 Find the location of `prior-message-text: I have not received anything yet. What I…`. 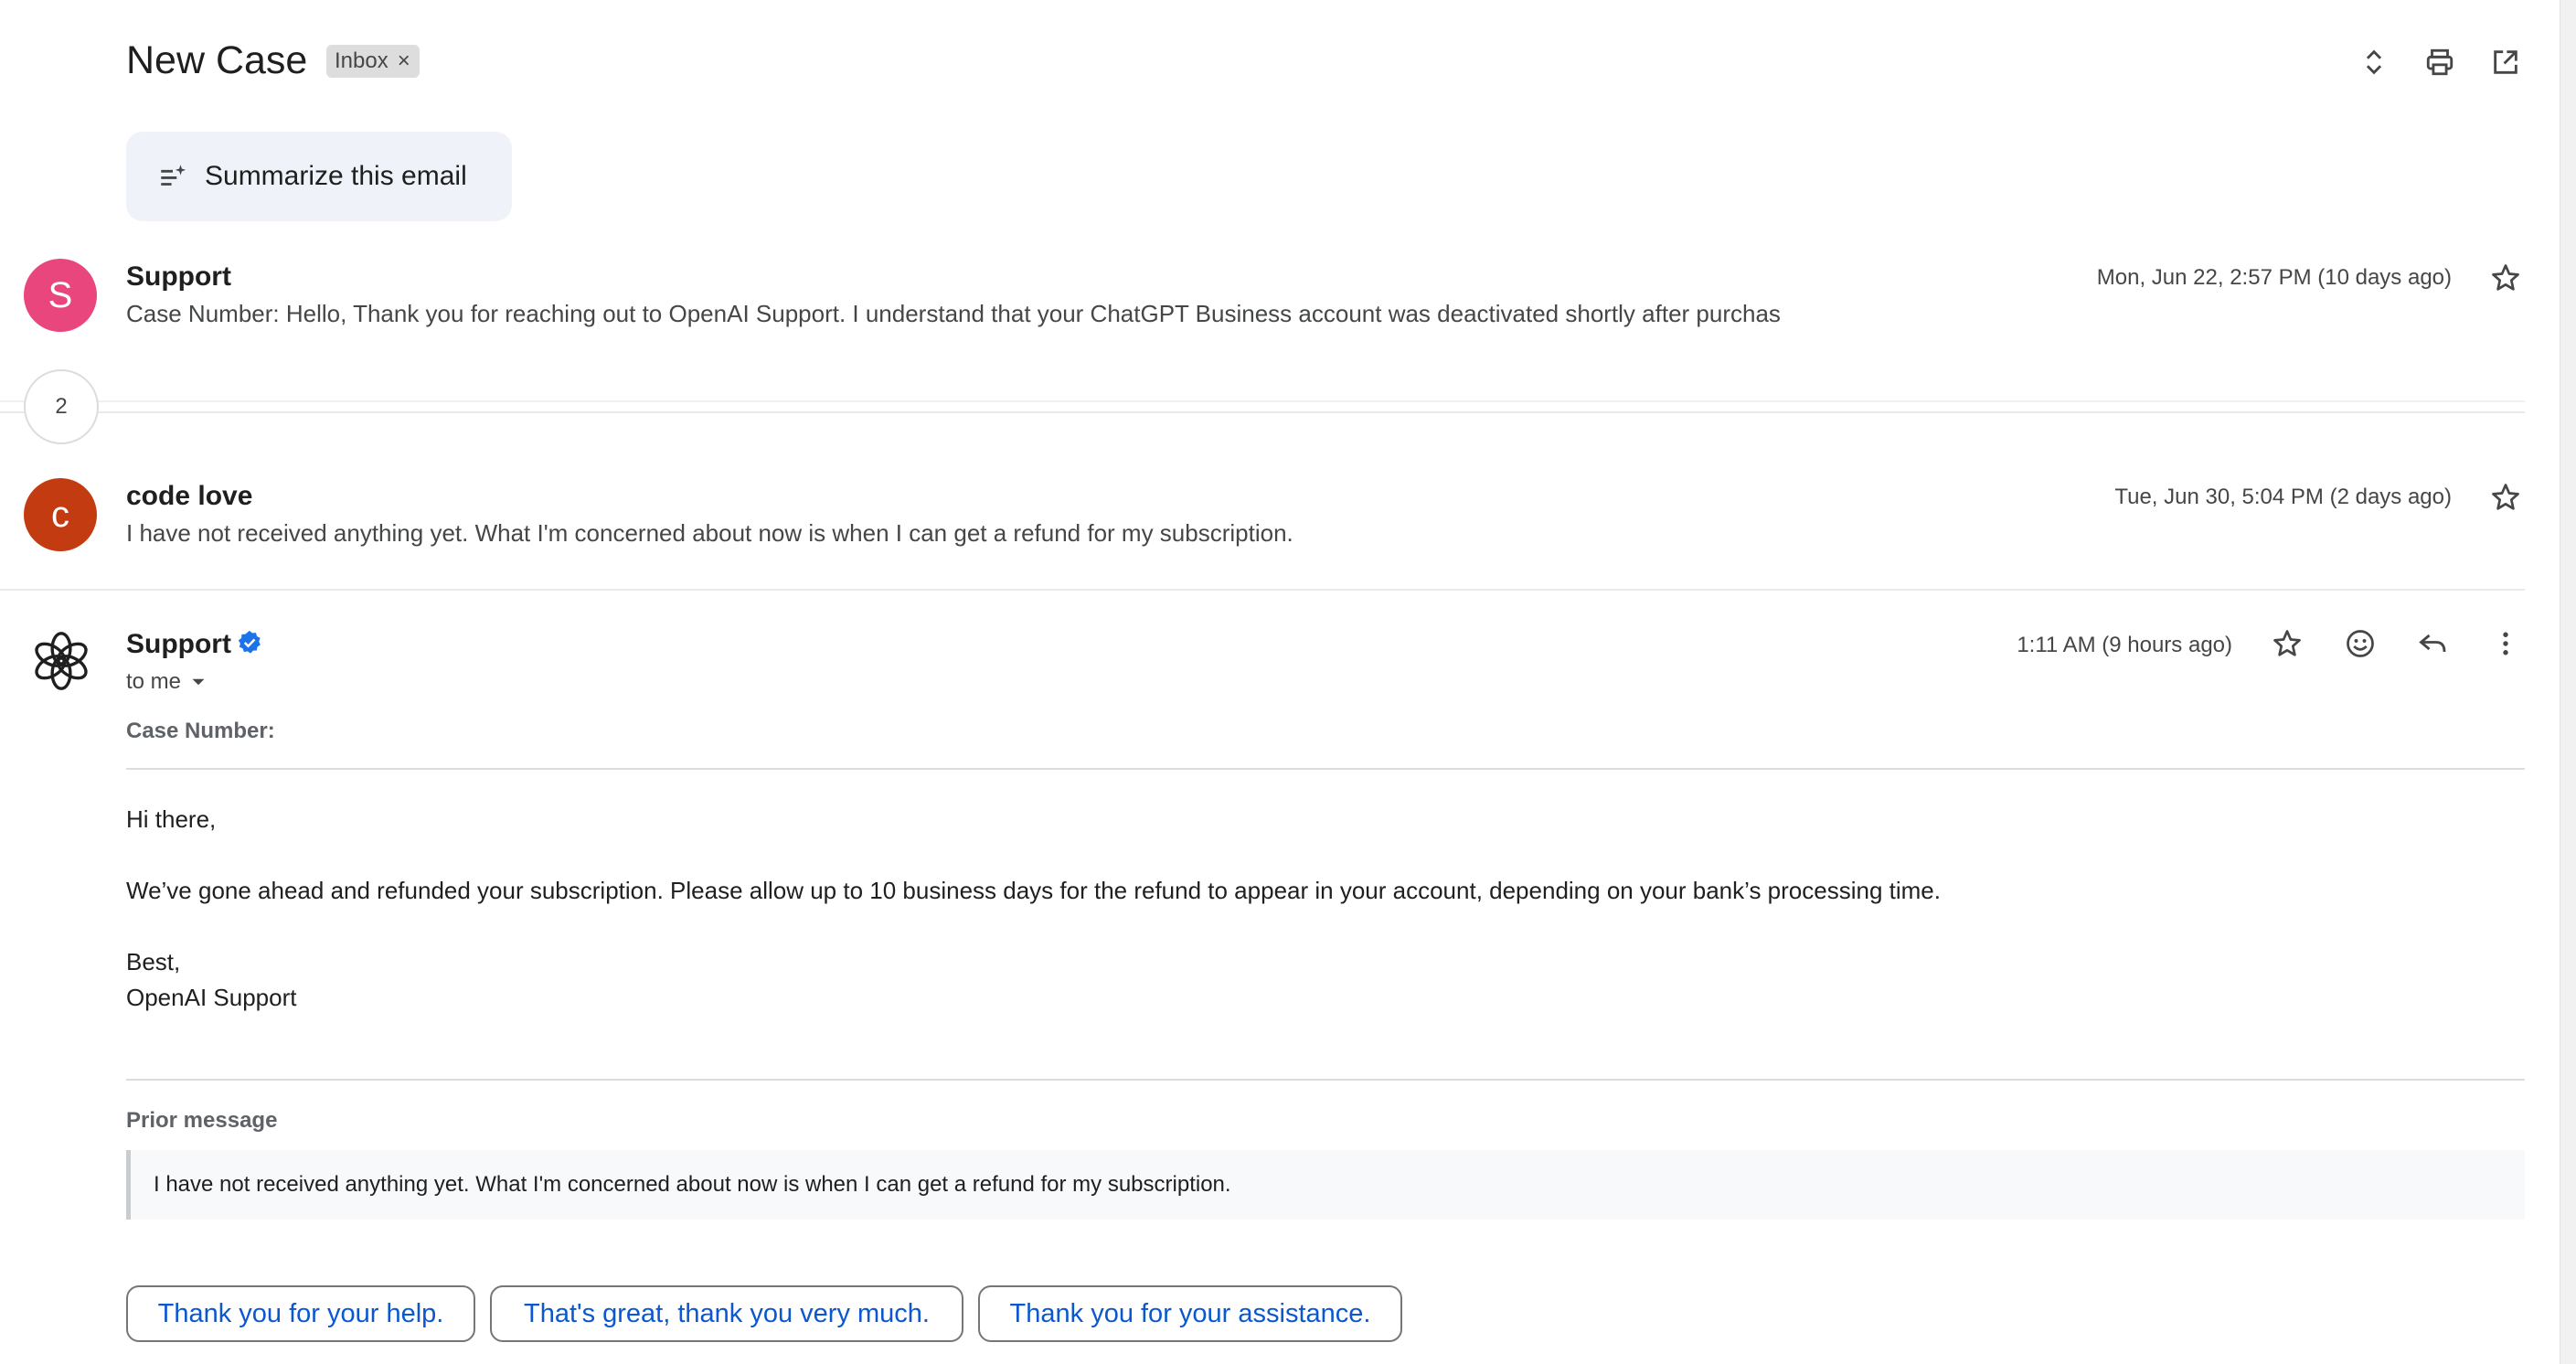

prior-message-text: I have not received anything yet. What I… is located at coordinates (692, 1184).